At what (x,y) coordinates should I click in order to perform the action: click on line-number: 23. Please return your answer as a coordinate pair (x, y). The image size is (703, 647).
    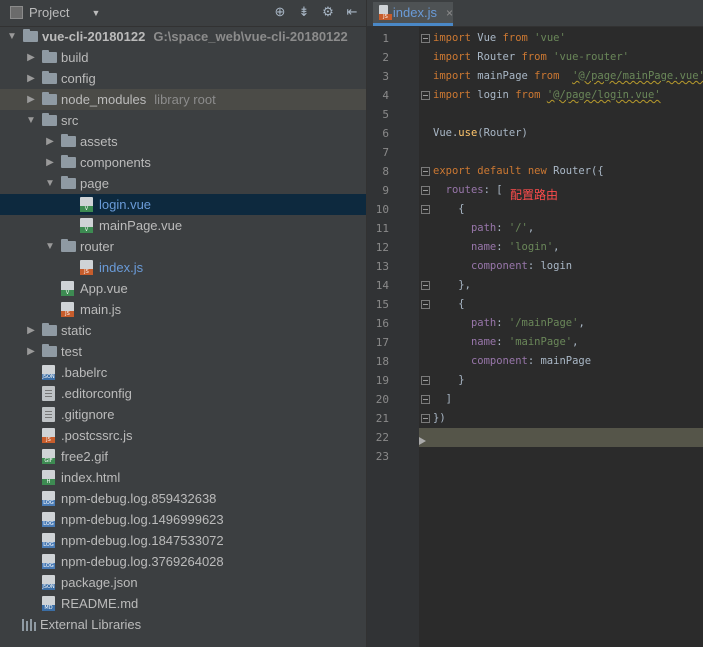
    Looking at the image, I should click on (382, 456).